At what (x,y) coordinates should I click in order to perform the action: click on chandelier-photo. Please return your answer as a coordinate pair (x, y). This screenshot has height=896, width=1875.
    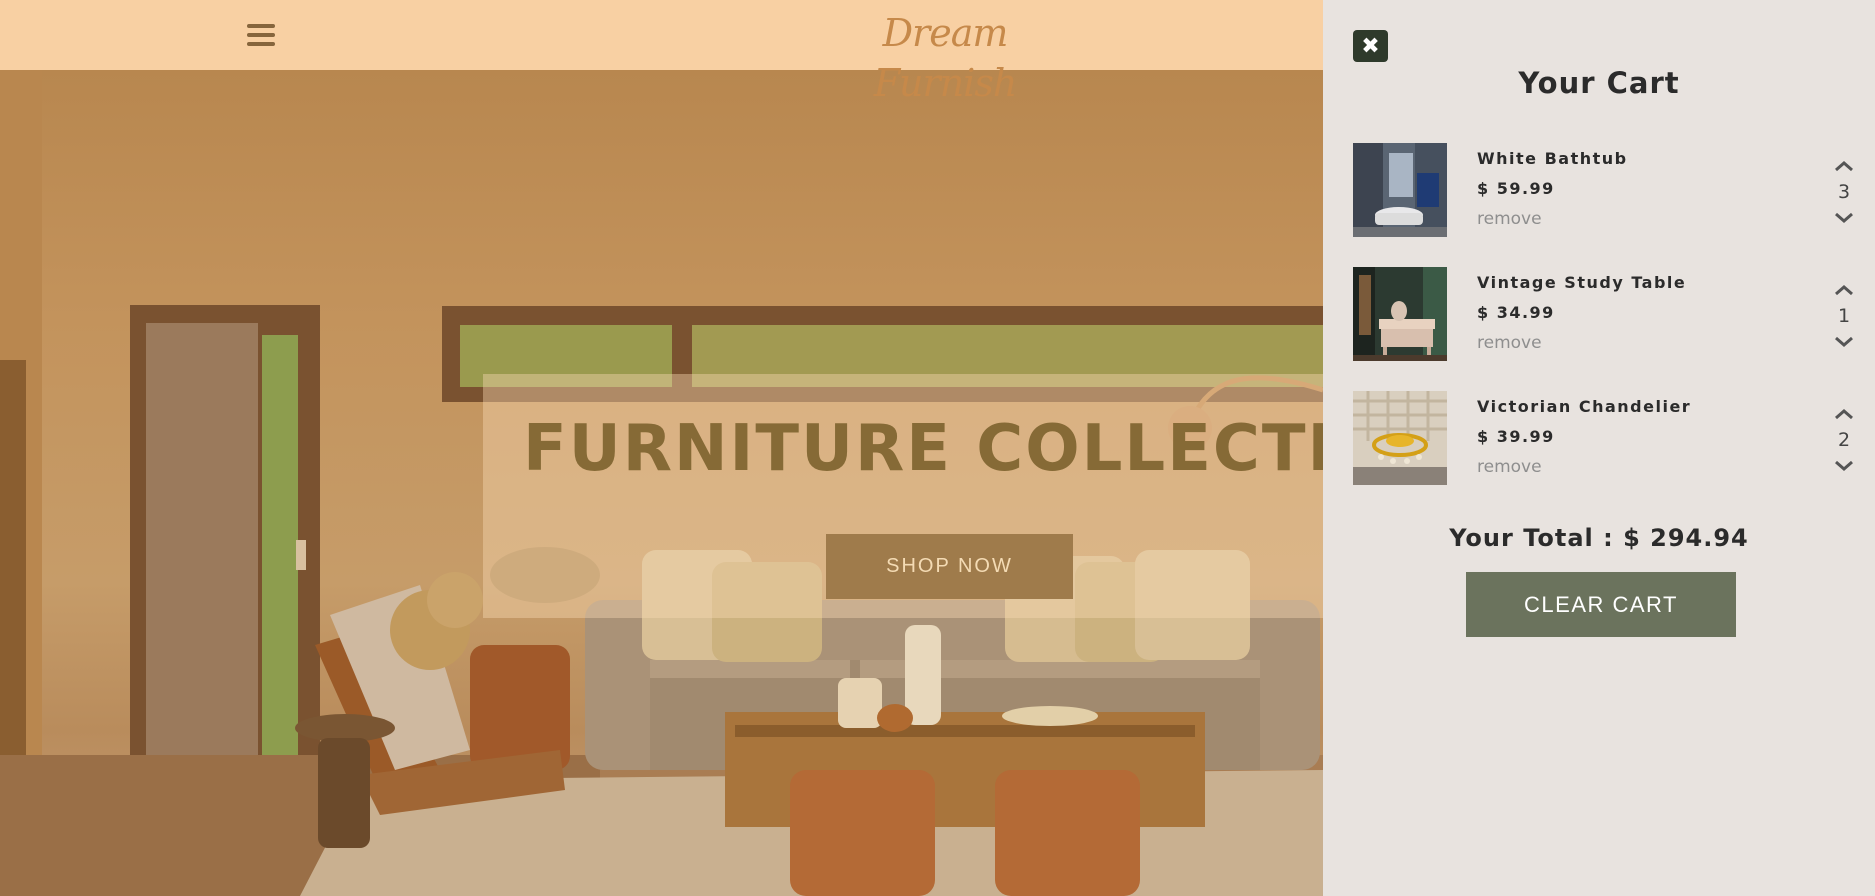
    Looking at the image, I should click on (1400, 438).